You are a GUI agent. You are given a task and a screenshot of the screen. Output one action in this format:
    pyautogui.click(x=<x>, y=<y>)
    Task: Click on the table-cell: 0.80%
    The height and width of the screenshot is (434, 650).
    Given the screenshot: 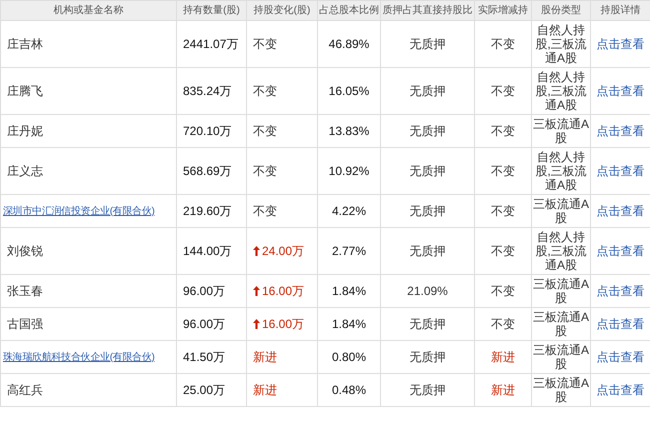 What is the action you would take?
    pyautogui.click(x=349, y=357)
    